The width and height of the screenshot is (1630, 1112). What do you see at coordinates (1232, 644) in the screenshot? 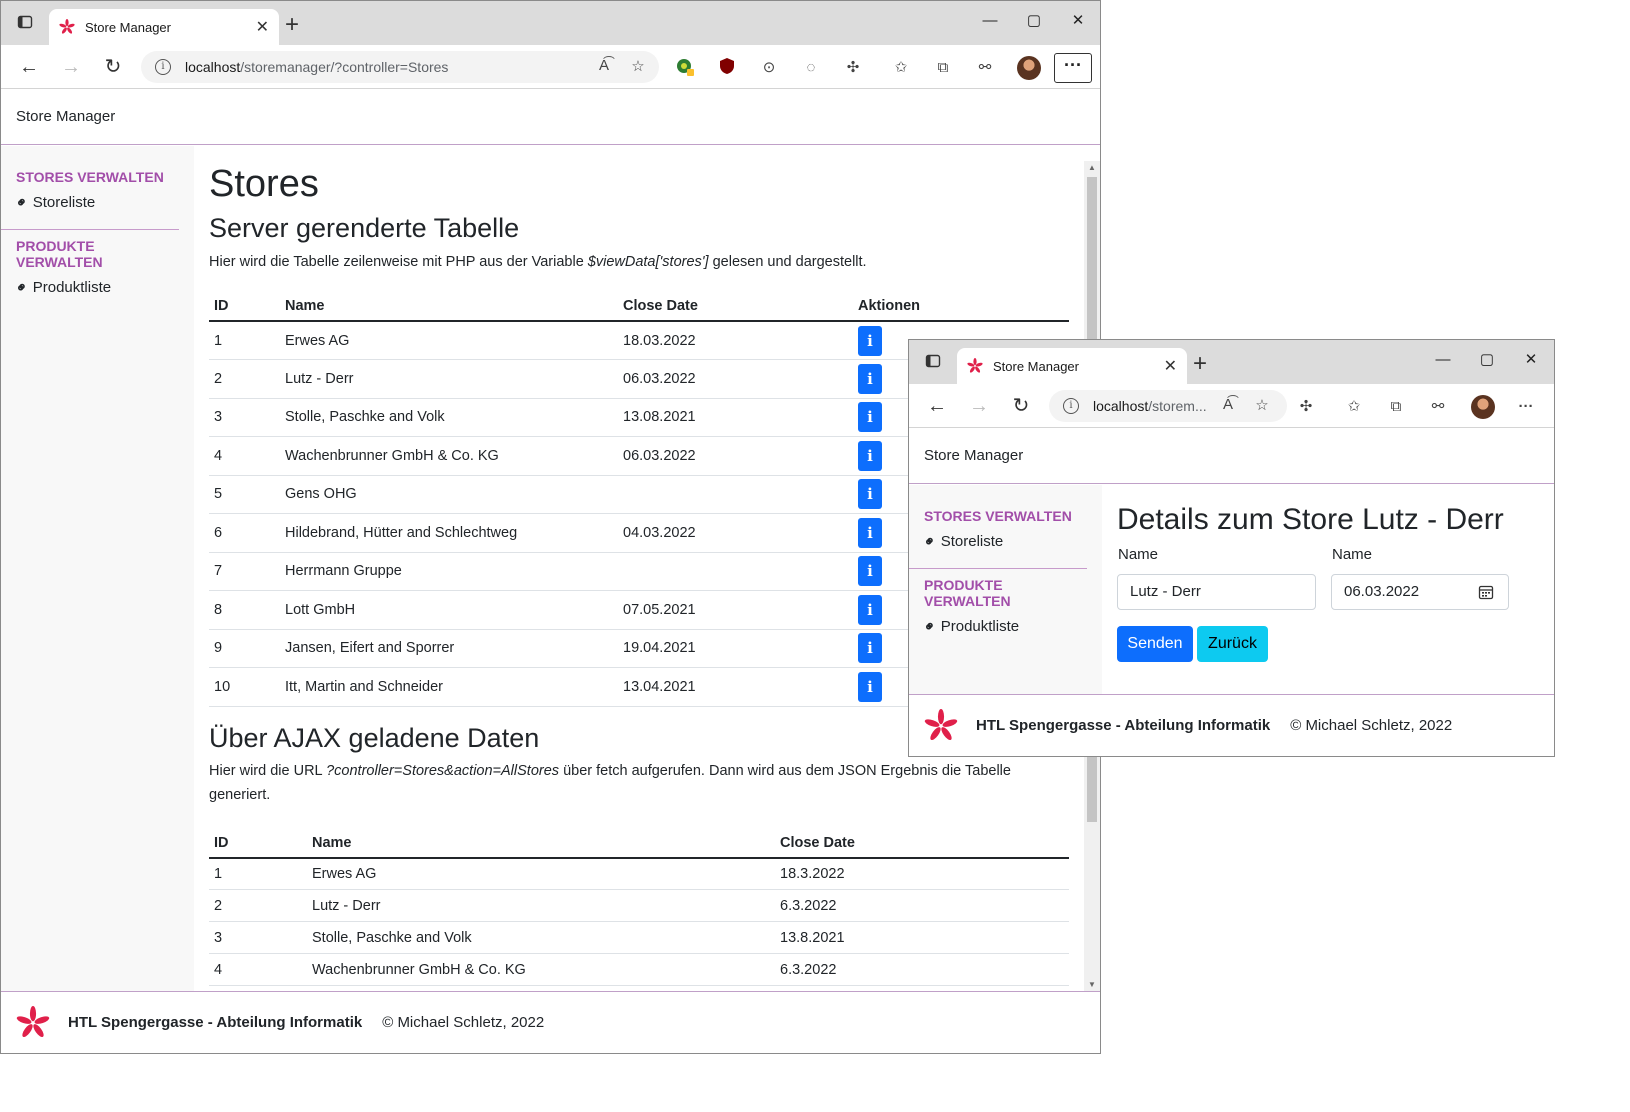
I see `back-button: Zurück` at bounding box center [1232, 644].